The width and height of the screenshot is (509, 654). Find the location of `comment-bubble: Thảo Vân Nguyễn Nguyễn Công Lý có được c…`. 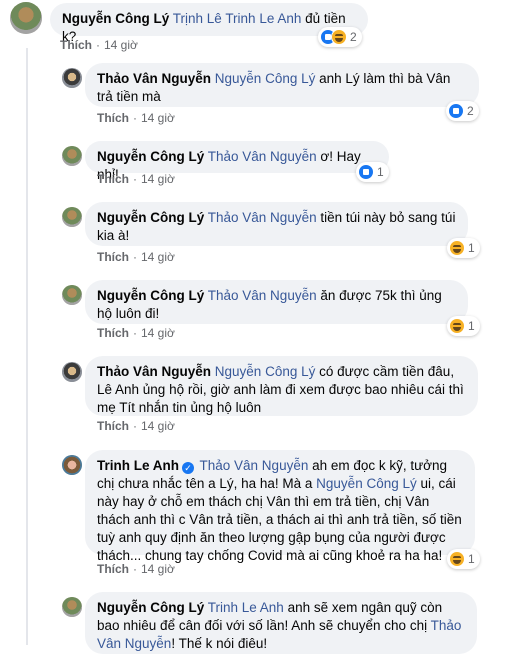

comment-bubble: Thảo Vân Nguyễn Nguyễn Công Lý có được c… is located at coordinates (281, 386).